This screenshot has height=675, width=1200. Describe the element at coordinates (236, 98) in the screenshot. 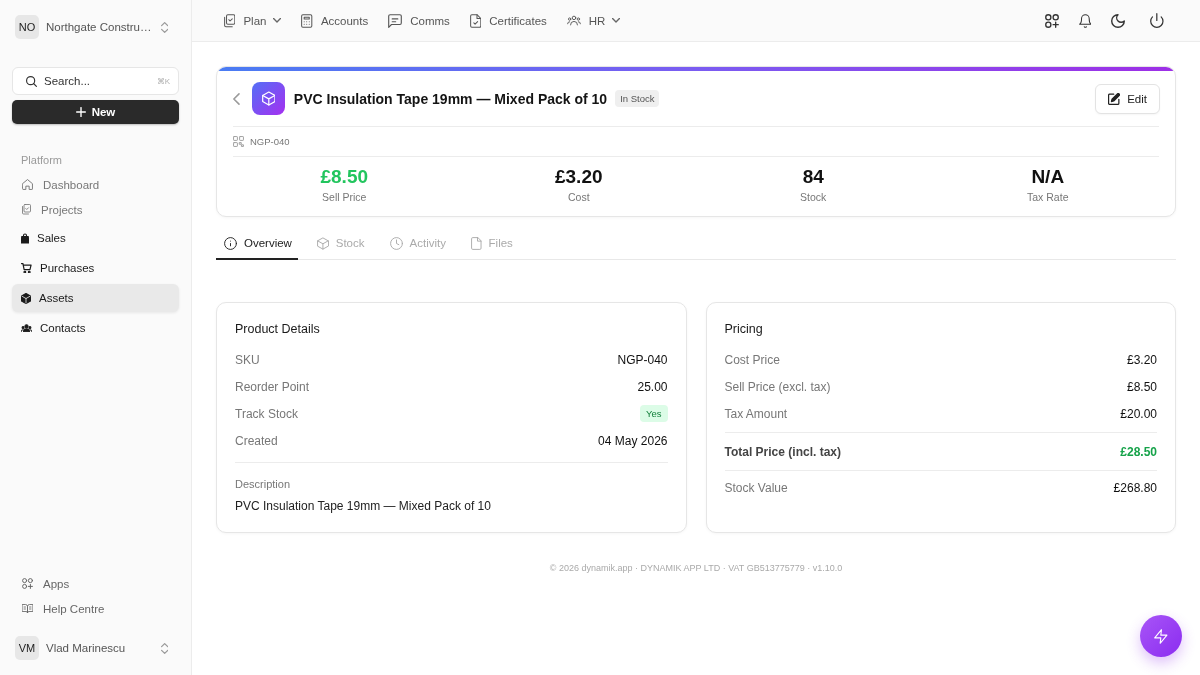

I see `back-icon` at that location.